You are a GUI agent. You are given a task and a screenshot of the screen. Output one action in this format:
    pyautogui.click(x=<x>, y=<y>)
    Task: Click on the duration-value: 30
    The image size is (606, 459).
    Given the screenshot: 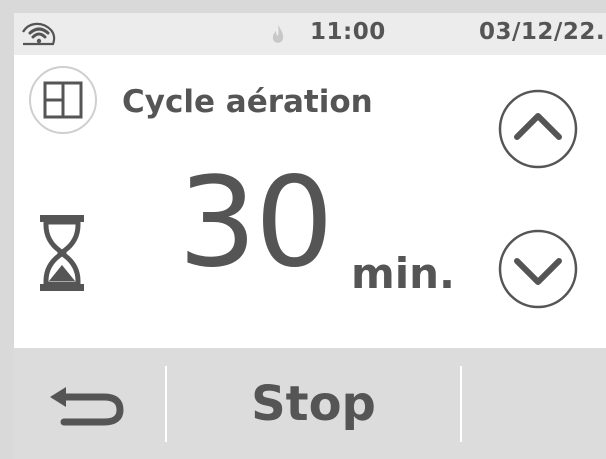 What is the action you would take?
    pyautogui.click(x=256, y=223)
    